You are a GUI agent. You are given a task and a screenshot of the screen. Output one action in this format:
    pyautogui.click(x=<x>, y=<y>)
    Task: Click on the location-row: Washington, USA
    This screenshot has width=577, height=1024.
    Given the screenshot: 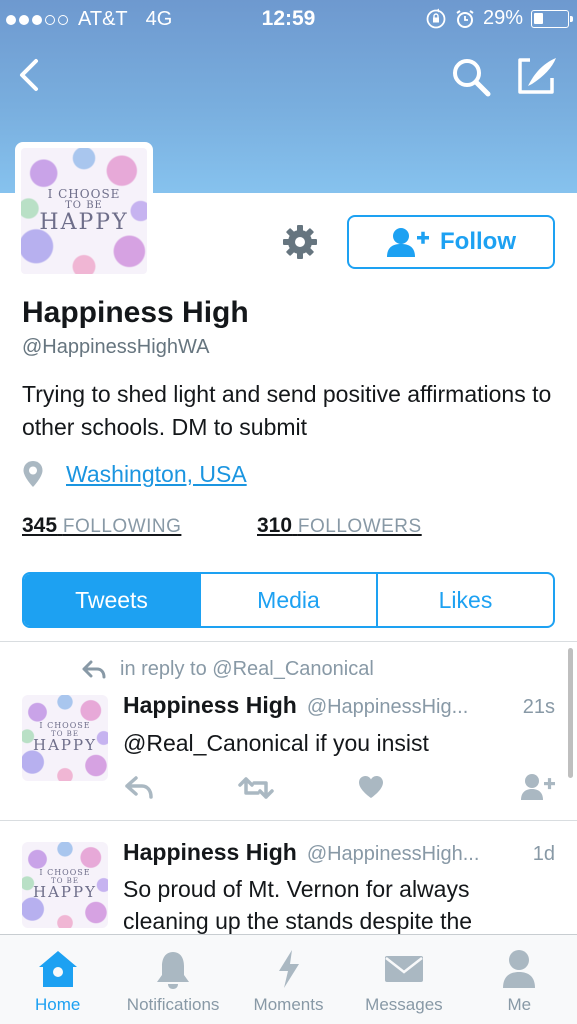 What is the action you would take?
    pyautogui.click(x=134, y=474)
    